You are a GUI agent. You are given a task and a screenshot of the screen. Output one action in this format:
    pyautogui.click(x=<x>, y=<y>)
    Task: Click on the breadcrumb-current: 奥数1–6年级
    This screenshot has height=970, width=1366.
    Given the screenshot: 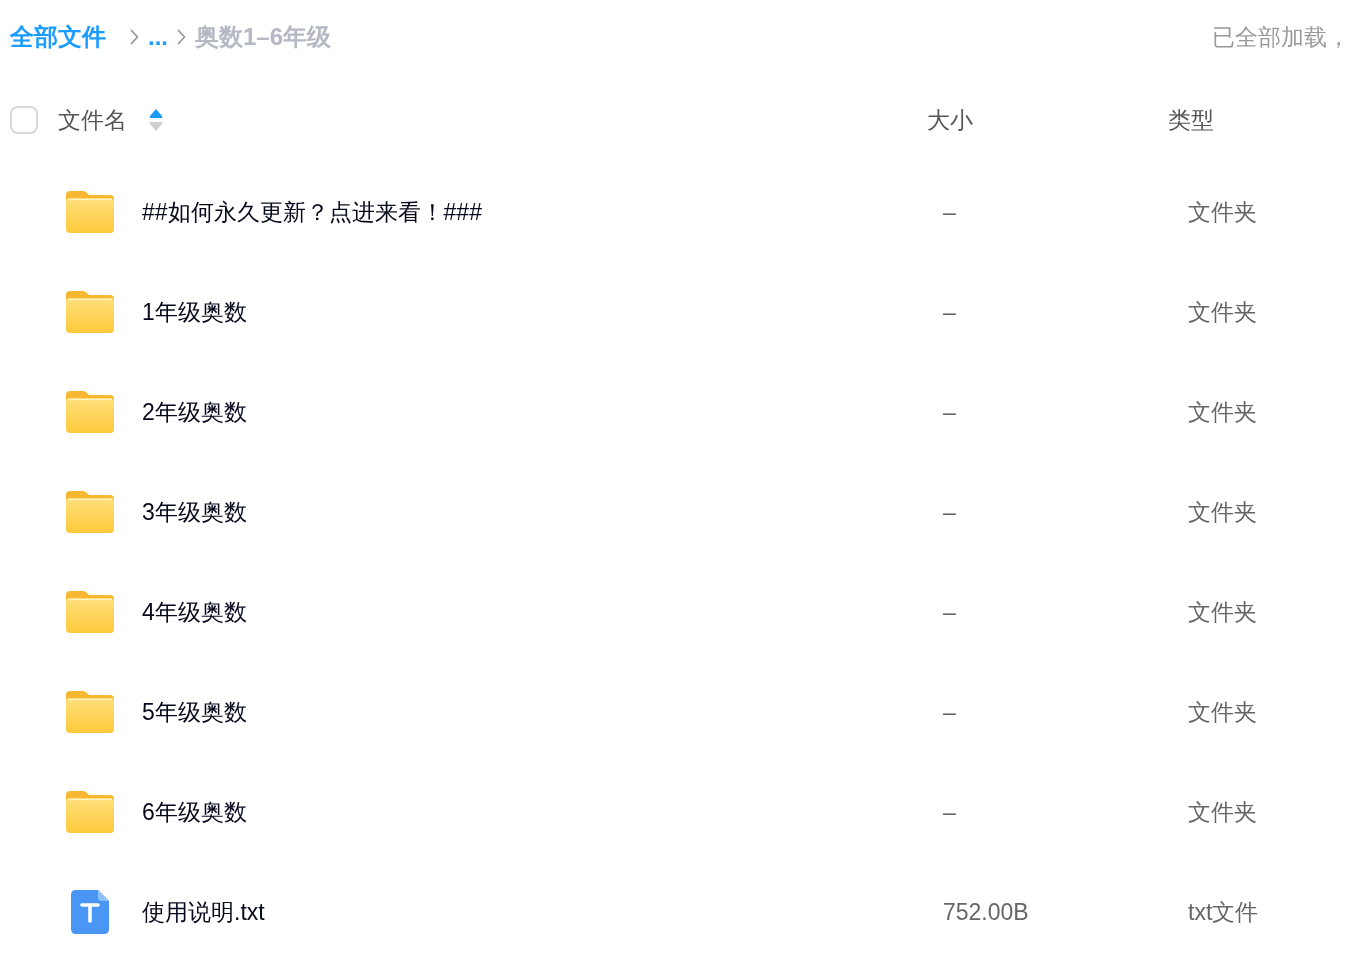 What is the action you would take?
    pyautogui.click(x=263, y=37)
    